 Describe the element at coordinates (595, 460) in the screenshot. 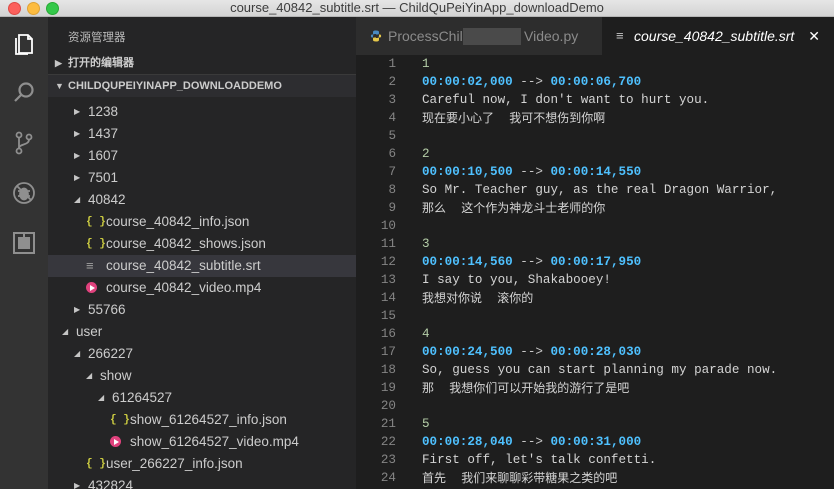

I see `code-line: 23 First off, let's talk confetti.` at that location.